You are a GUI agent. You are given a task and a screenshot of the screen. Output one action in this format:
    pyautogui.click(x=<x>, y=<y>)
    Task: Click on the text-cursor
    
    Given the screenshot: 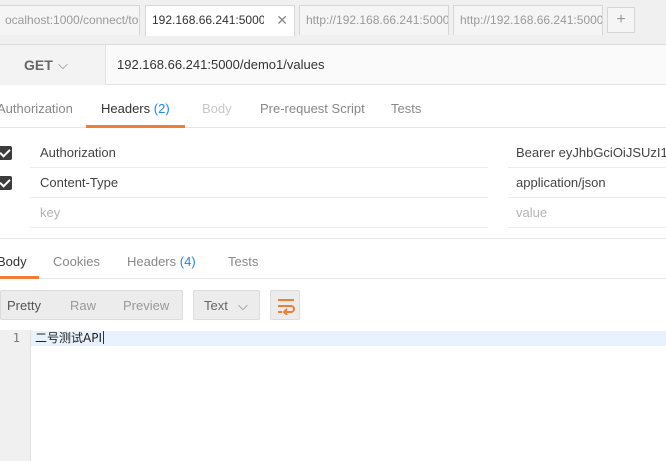 What is the action you would take?
    pyautogui.click(x=103, y=337)
    